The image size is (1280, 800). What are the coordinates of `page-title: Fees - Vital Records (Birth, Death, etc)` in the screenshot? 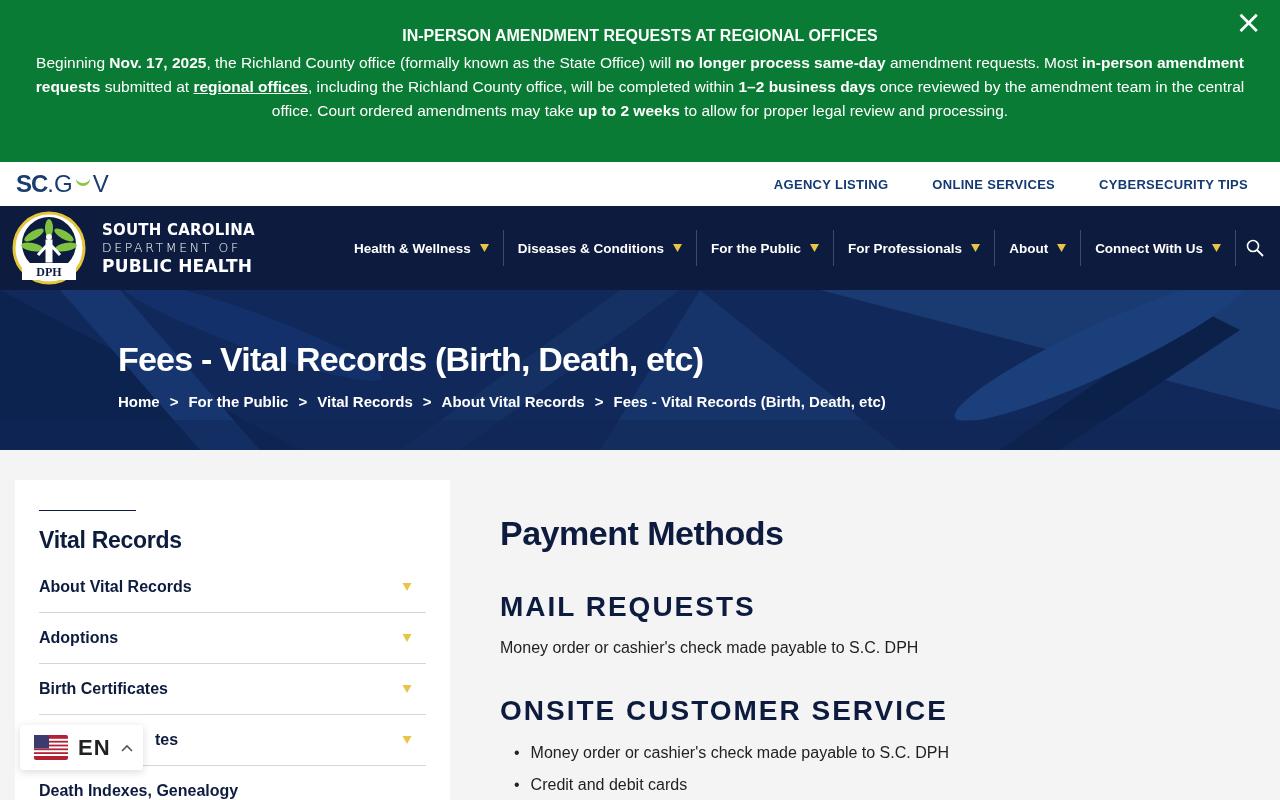 It's located at (411, 359).